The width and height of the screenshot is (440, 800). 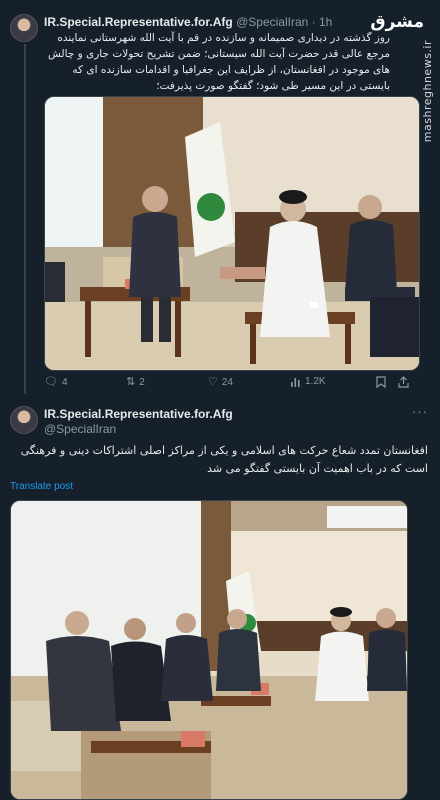 What do you see at coordinates (220, 382) in the screenshot?
I see `like-button: ♡ 24` at bounding box center [220, 382].